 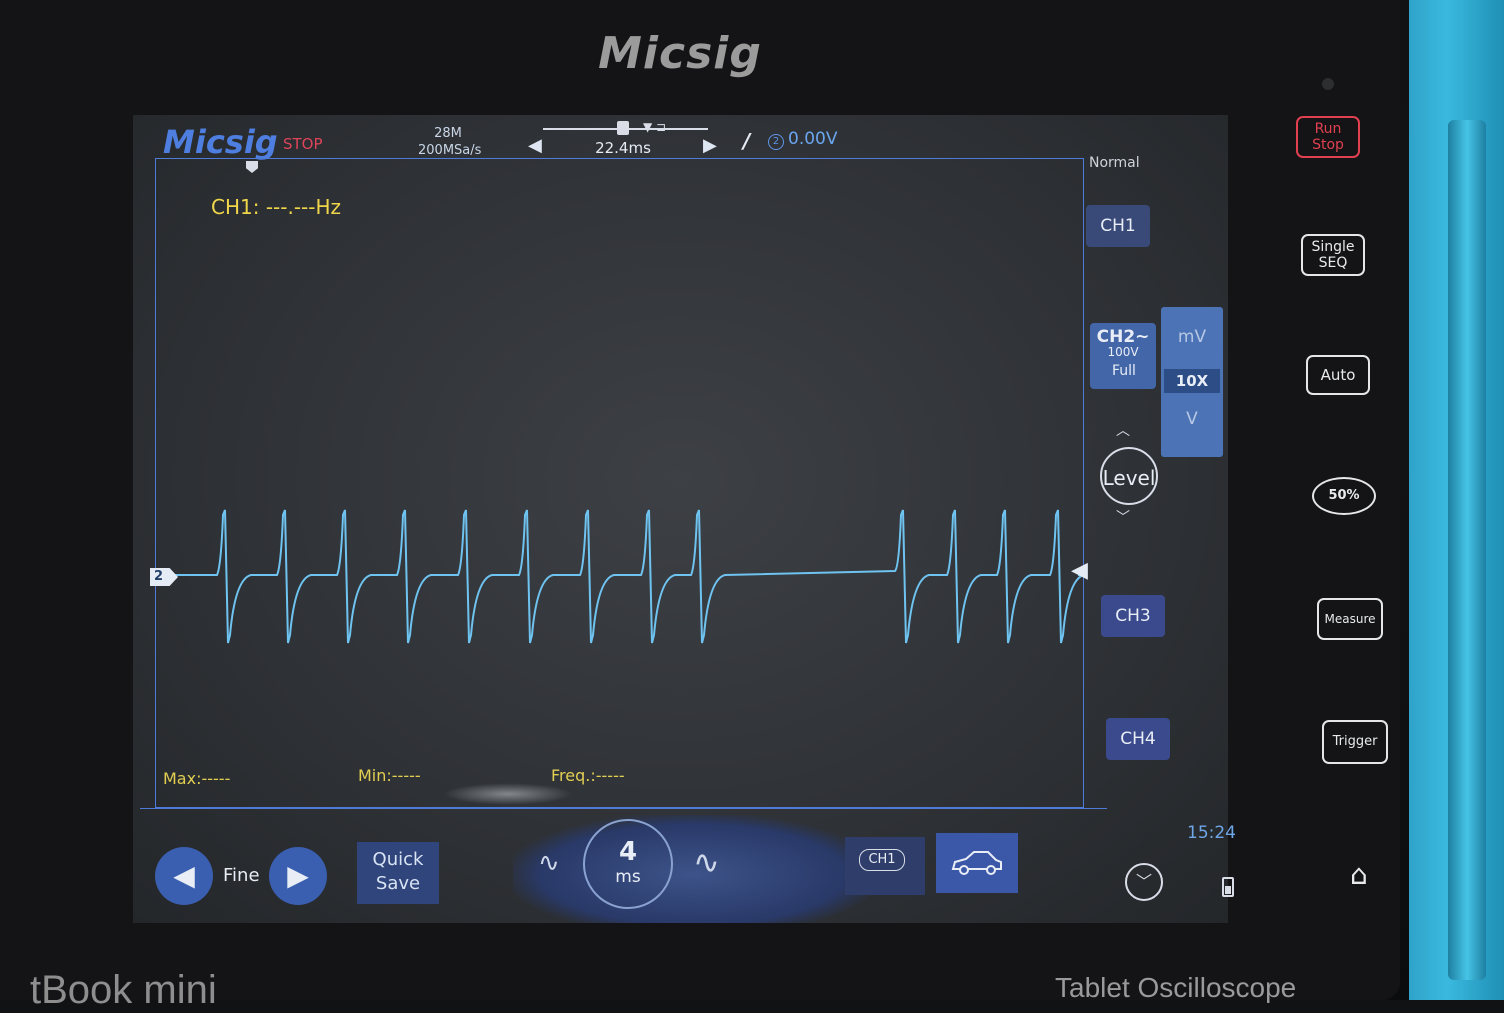 I want to click on channel-select-tab: CH1, so click(x=885, y=866).